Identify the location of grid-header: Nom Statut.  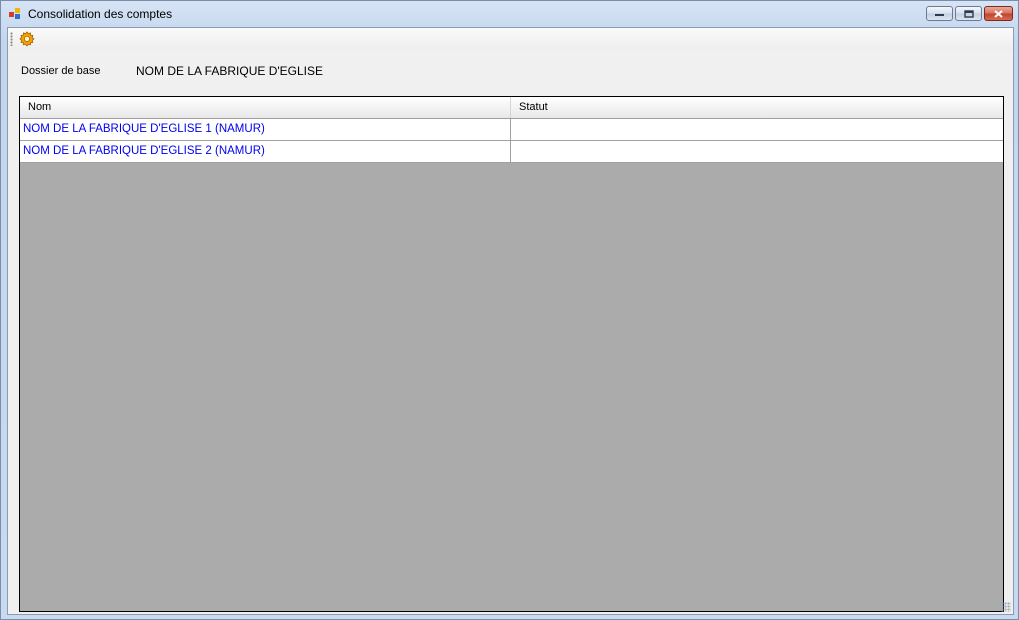
(511, 108).